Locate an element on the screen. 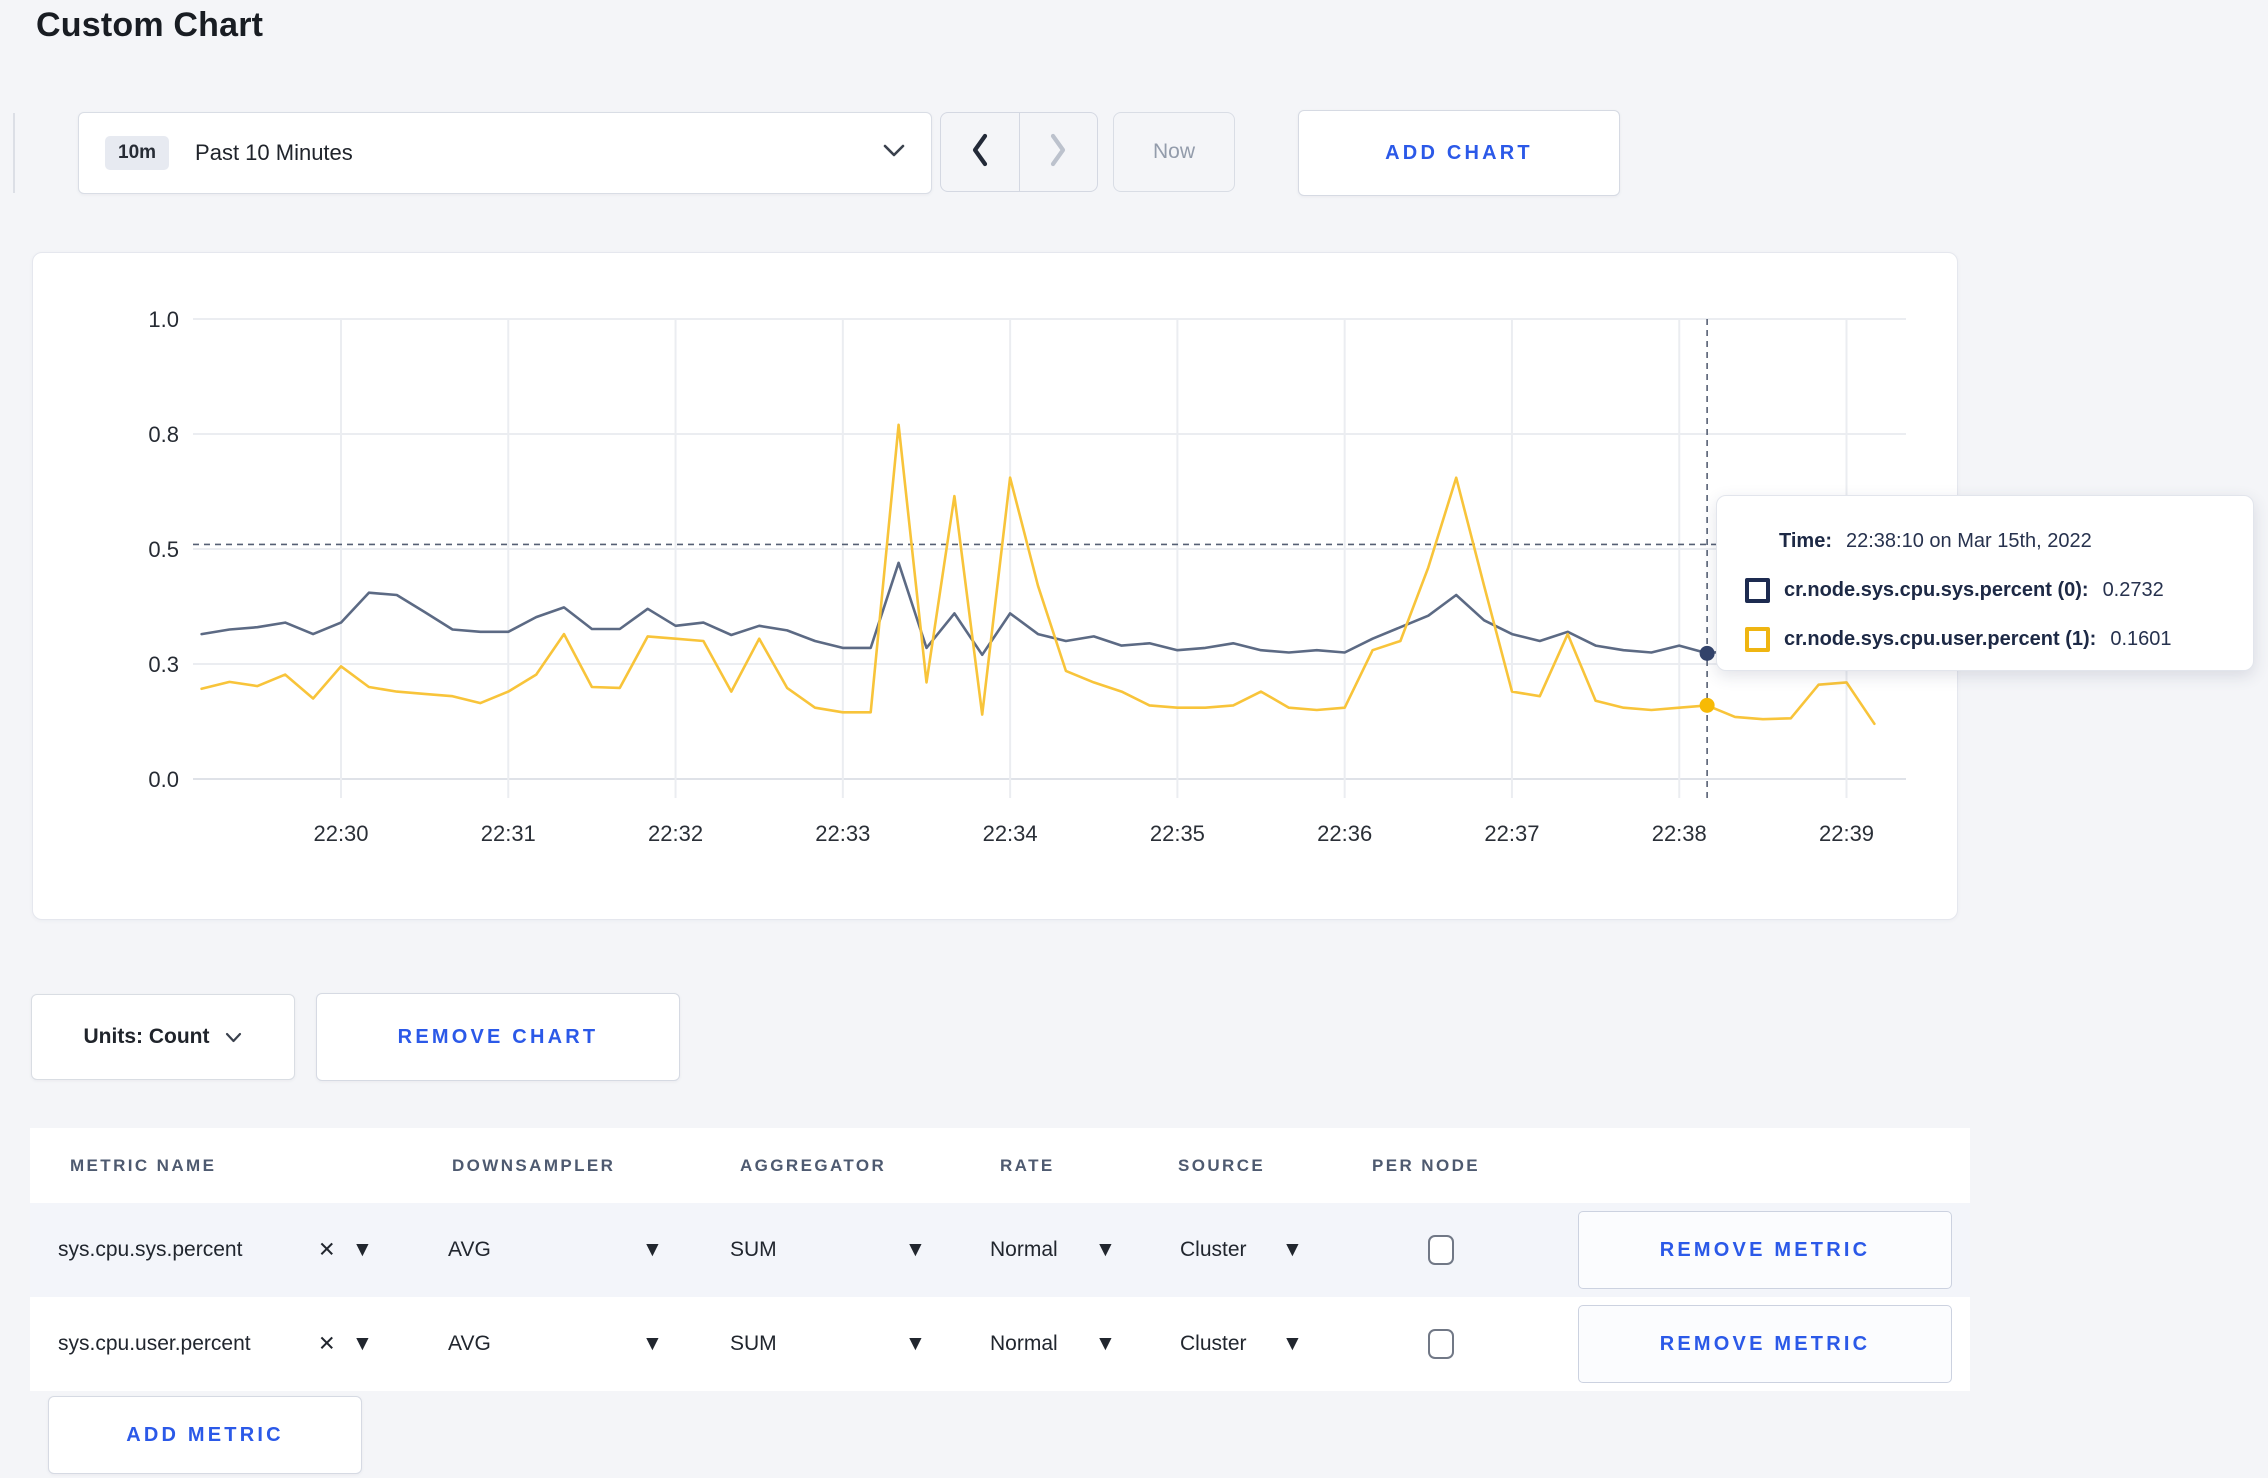 The image size is (2268, 1478). page-title: Custom Chart is located at coordinates (150, 25).